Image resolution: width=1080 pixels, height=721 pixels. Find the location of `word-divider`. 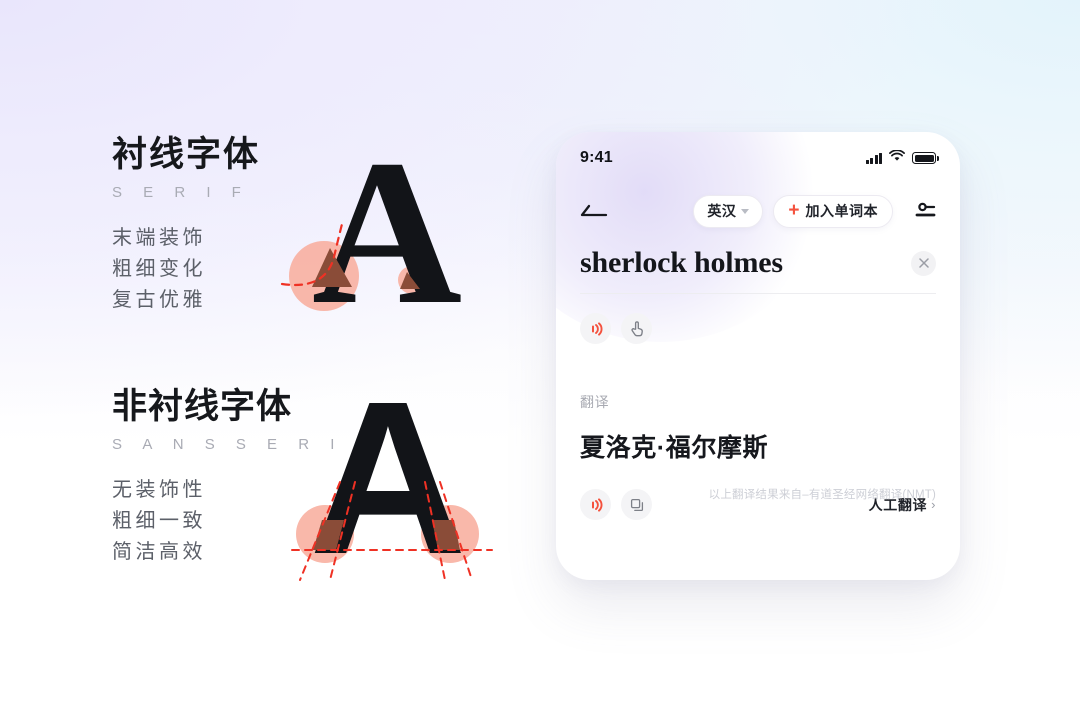

word-divider is located at coordinates (758, 293).